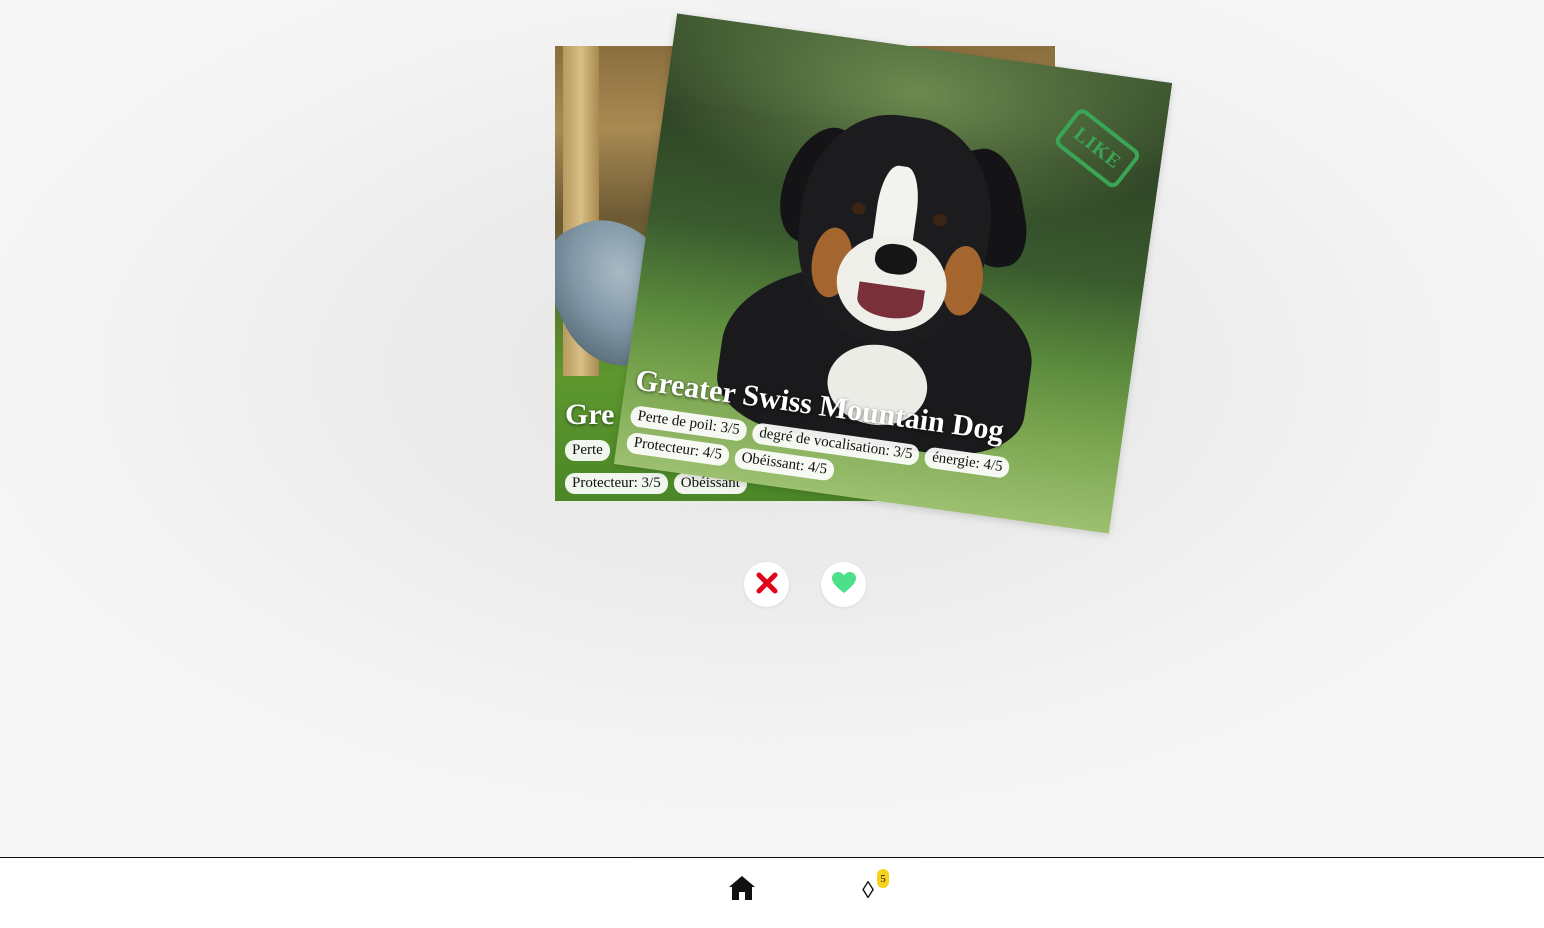  I want to click on trait-tag: Protecteur: 3/5, so click(616, 483).